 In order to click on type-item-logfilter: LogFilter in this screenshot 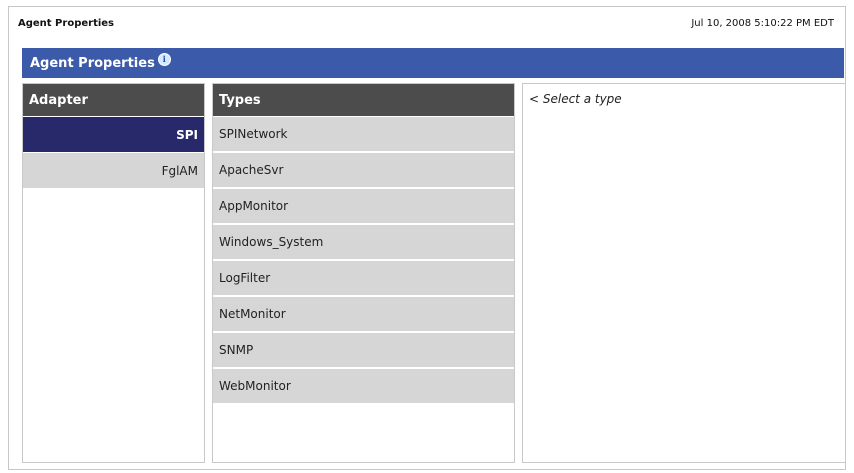, I will do `click(363, 279)`.